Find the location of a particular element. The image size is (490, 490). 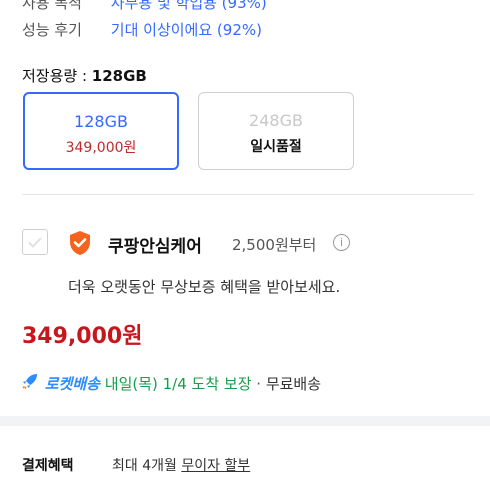

review-value: 기대 이상이에요 (92%) is located at coordinates (186, 30).